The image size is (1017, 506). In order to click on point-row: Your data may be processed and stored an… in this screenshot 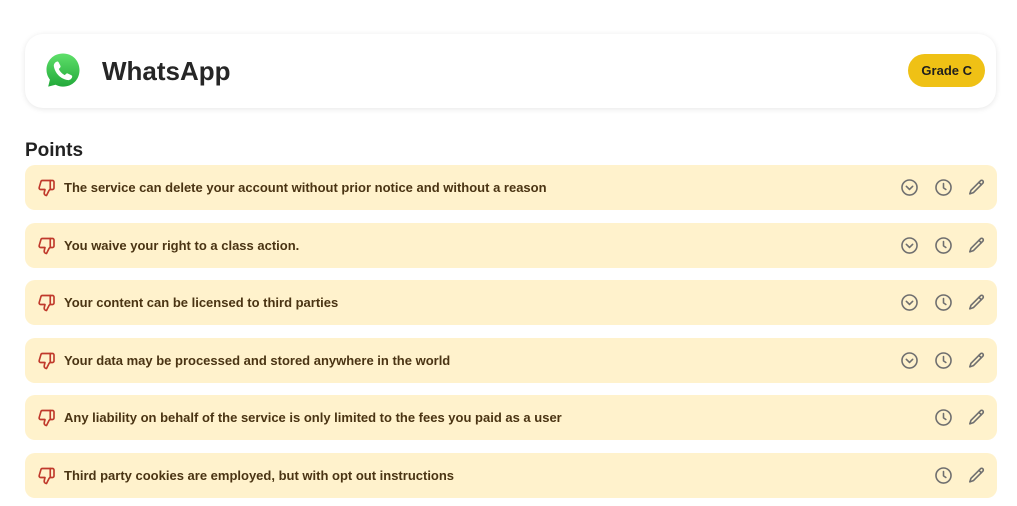, I will do `click(511, 360)`.